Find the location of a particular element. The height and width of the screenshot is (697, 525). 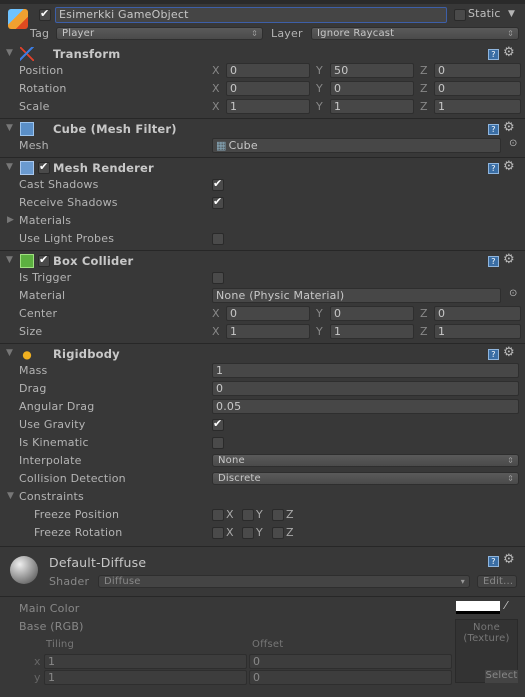

box-collider-icon is located at coordinates (27, 261).